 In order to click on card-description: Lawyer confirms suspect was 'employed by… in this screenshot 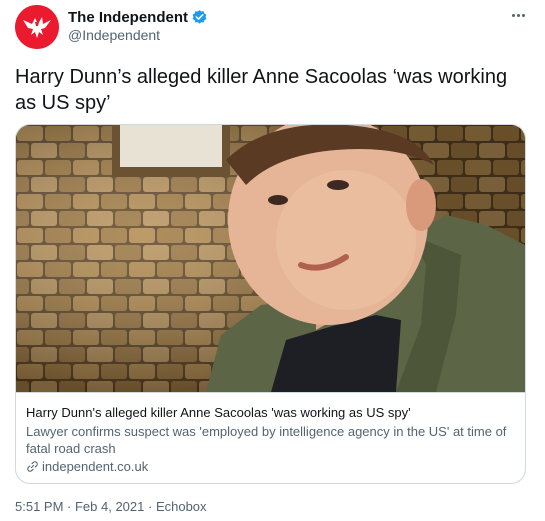, I will do `click(273, 440)`.